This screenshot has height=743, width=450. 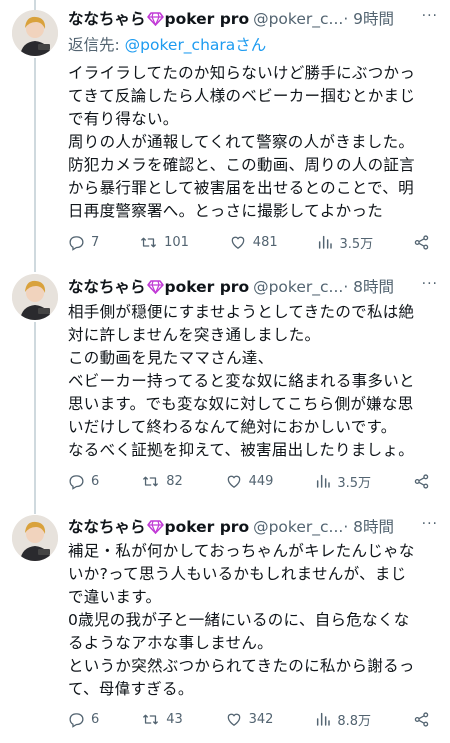 I want to click on action-bar: 6 82 449 3.5万, so click(x=249, y=481).